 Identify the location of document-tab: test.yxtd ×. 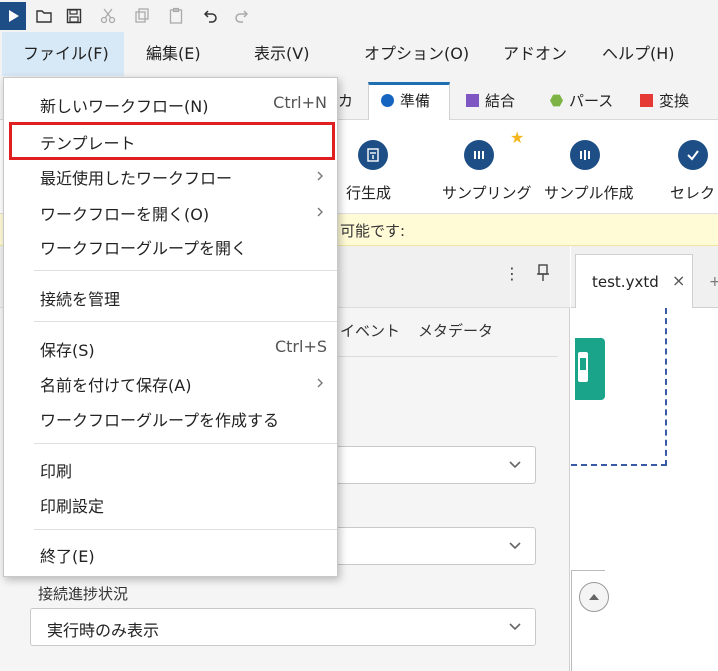
(634, 281).